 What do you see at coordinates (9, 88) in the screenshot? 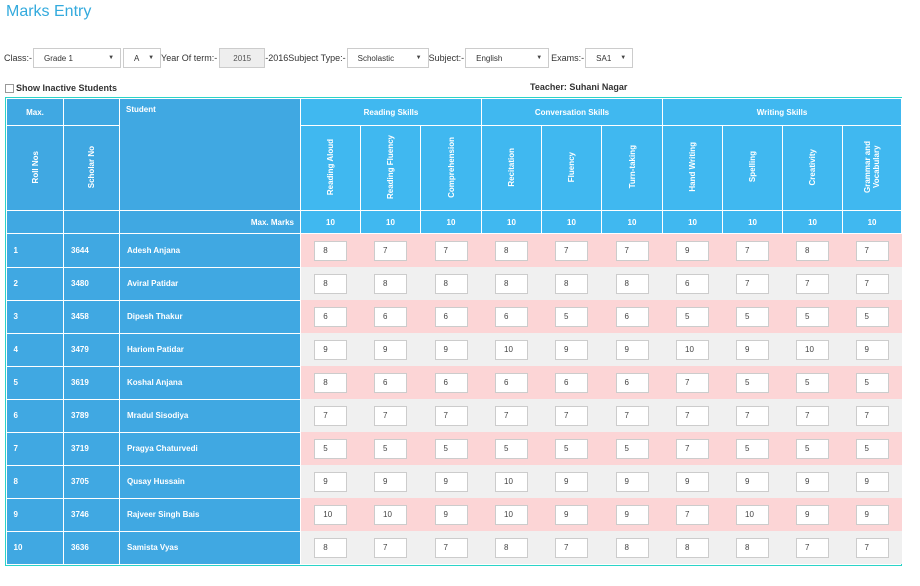
I see `show-inactive-checkbox` at bounding box center [9, 88].